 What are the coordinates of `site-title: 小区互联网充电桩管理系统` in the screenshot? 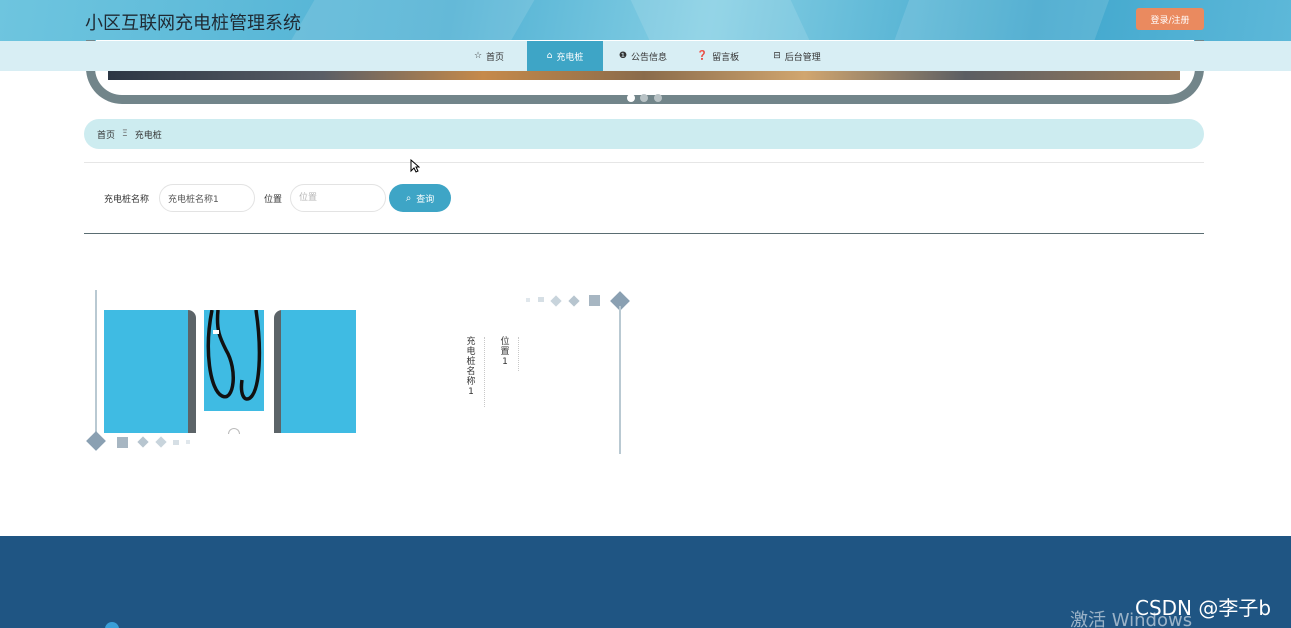 It's located at (193, 23).